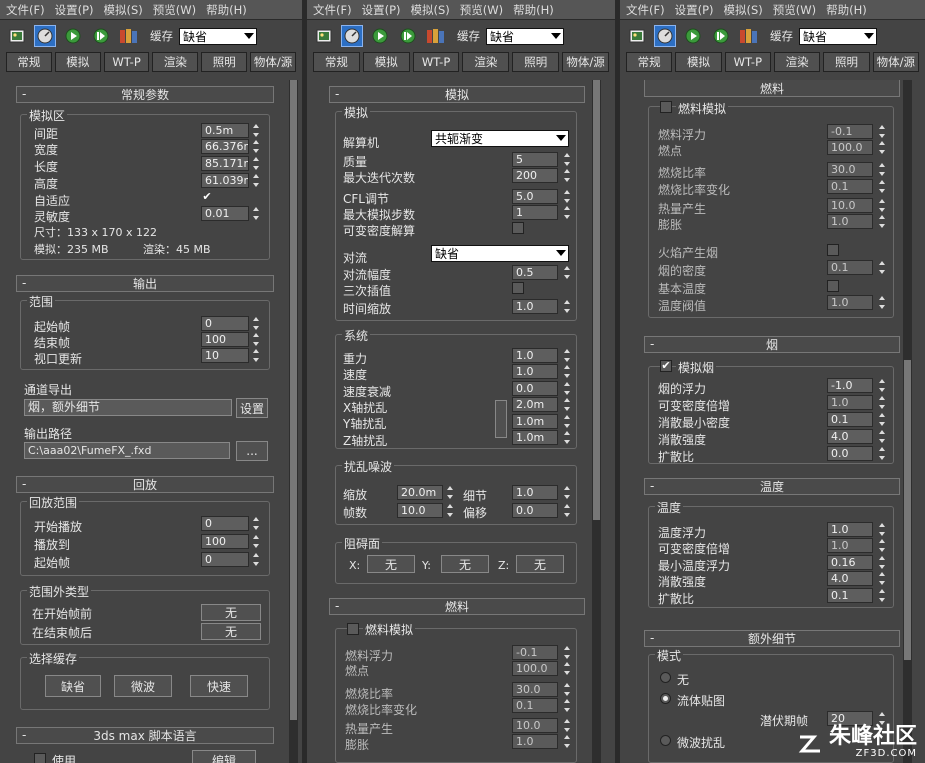 Image resolution: width=925 pixels, height=763 pixels. Describe the element at coordinates (694, 10) in the screenshot. I see `menu-settings: 设置(P)` at that location.